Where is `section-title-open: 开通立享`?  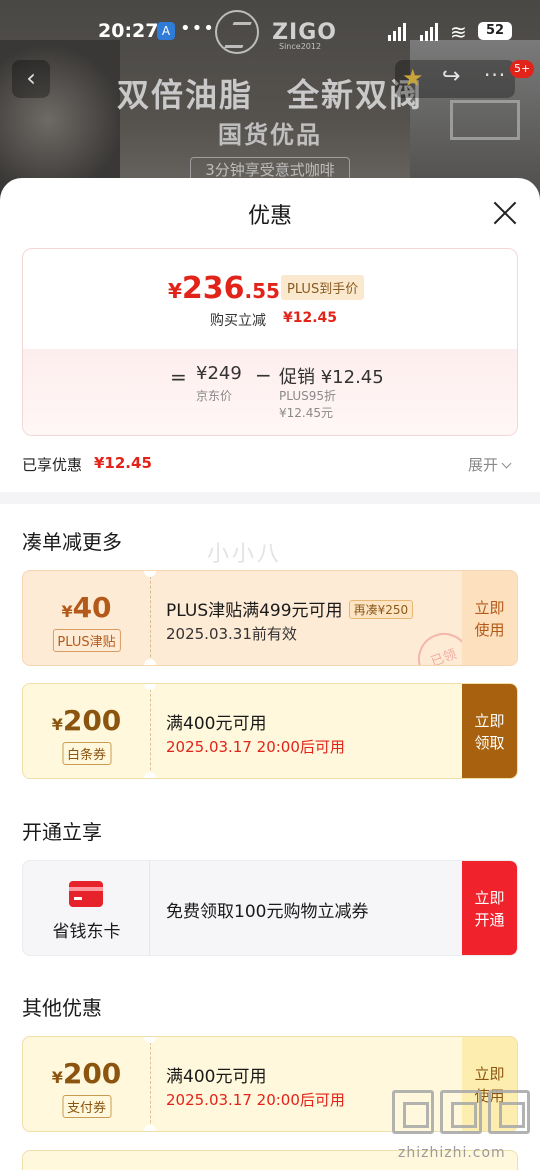
section-title-open: 开通立享 is located at coordinates (62, 832).